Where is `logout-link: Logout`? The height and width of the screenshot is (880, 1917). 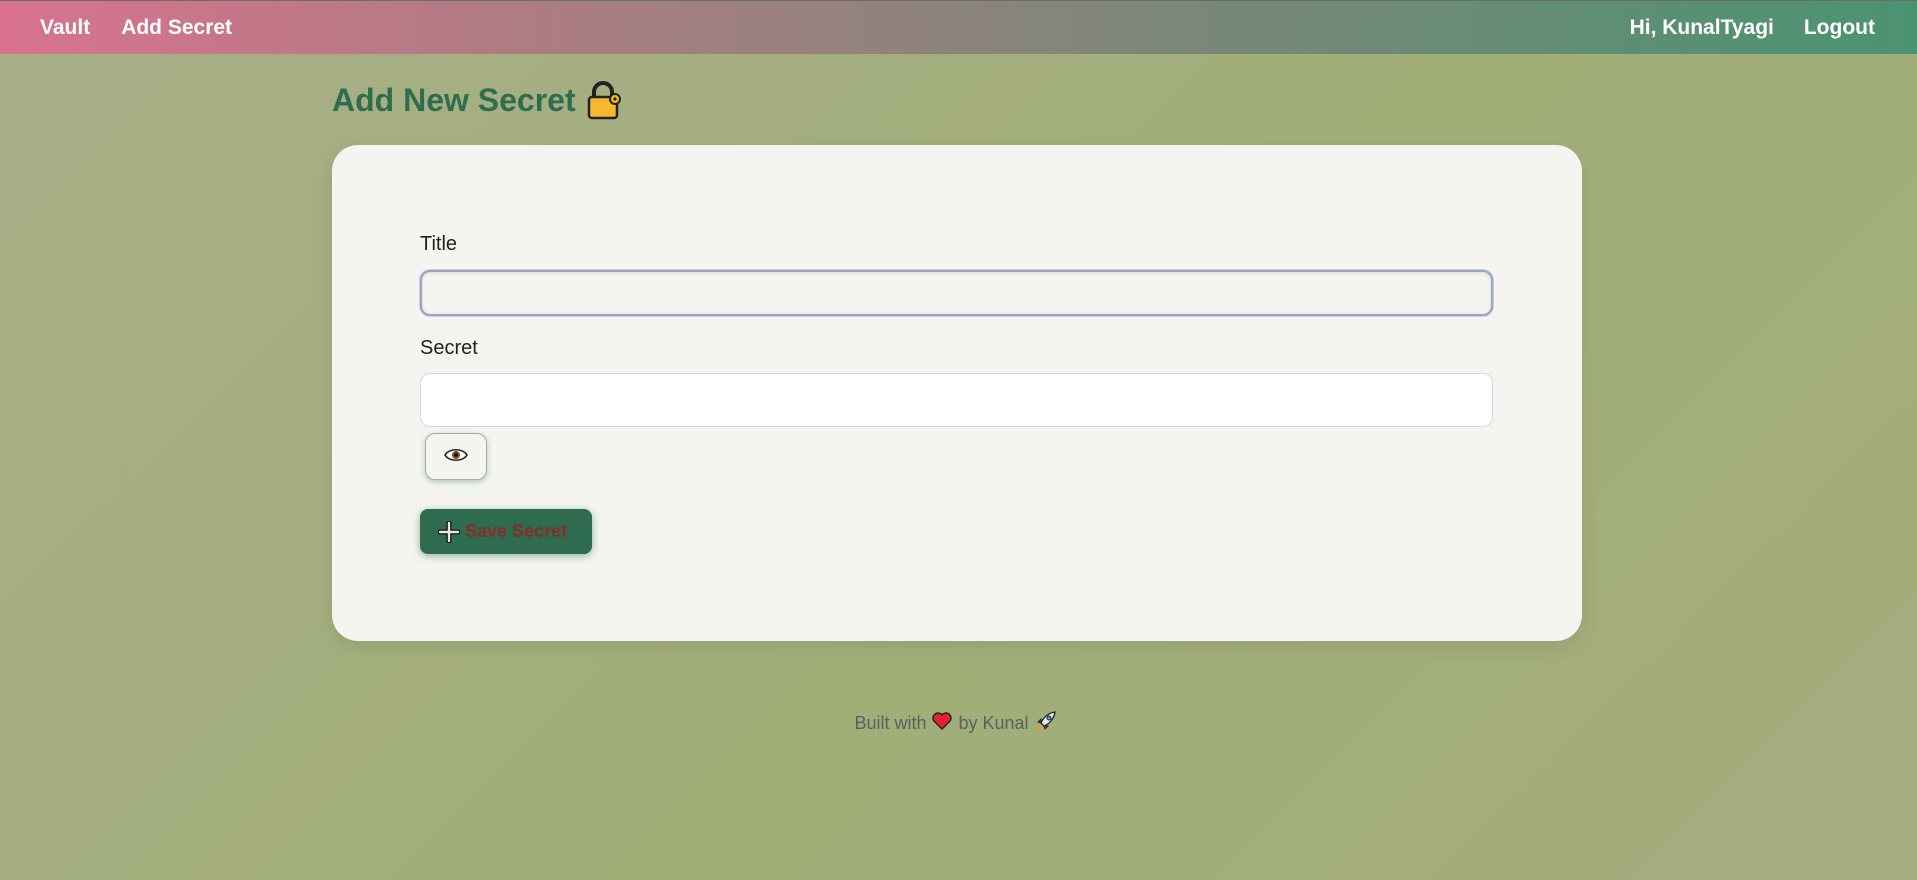
logout-link: Logout is located at coordinates (1839, 28).